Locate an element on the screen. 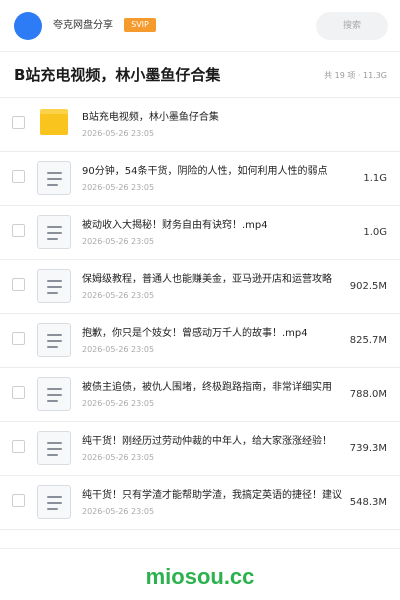  file-name: B站充电视频，林小墨鱼仔合集 is located at coordinates (150, 117).